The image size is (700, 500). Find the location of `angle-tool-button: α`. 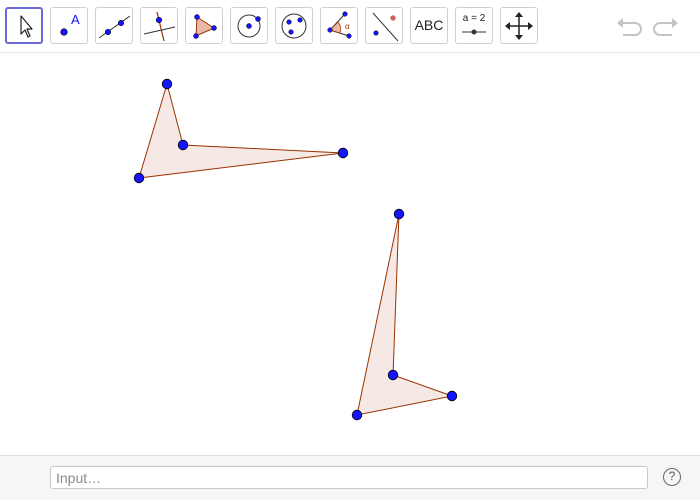

angle-tool-button: α is located at coordinates (339, 25).